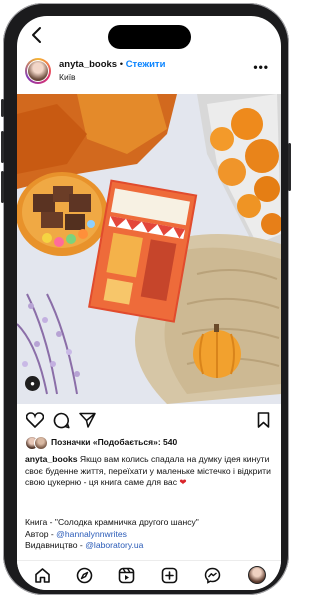  I want to click on author-link: @hannalynnwrites, so click(91, 534).